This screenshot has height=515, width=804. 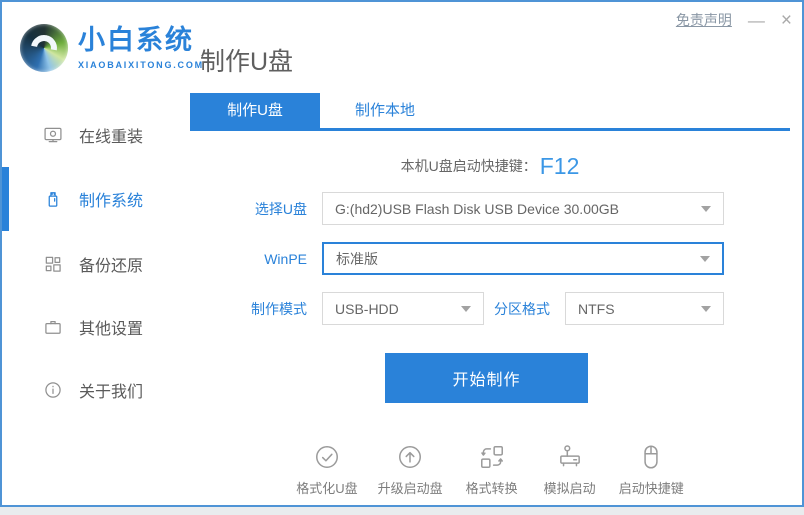 What do you see at coordinates (255, 110) in the screenshot?
I see `tab-make-usb: 制作U盘` at bounding box center [255, 110].